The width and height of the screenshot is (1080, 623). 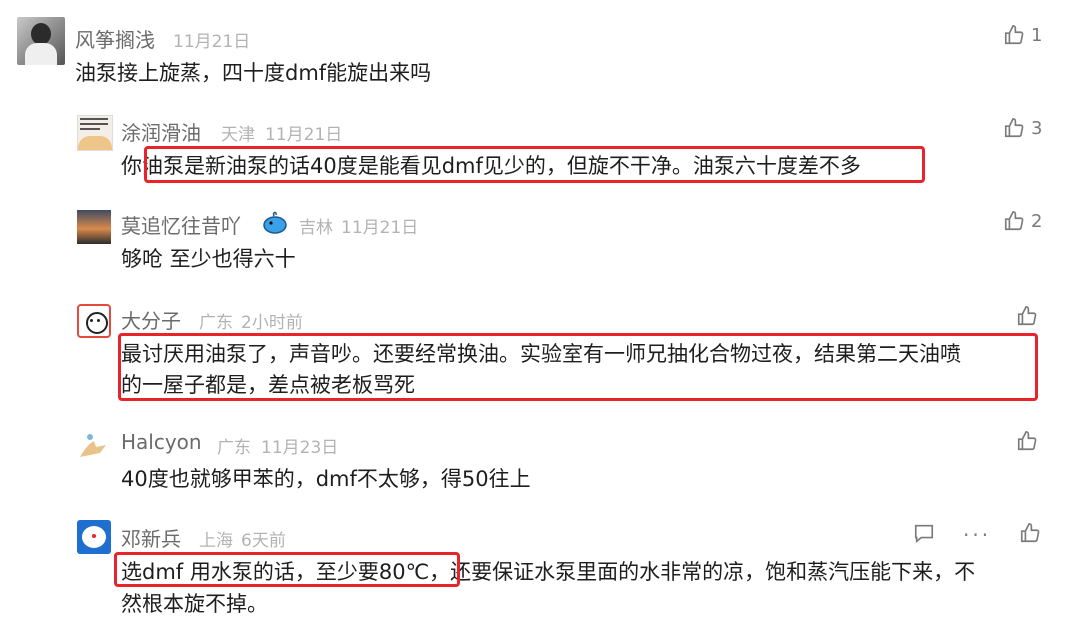 What do you see at coordinates (208, 259) in the screenshot?
I see `comment-text: 够呛 至少也得六十` at bounding box center [208, 259].